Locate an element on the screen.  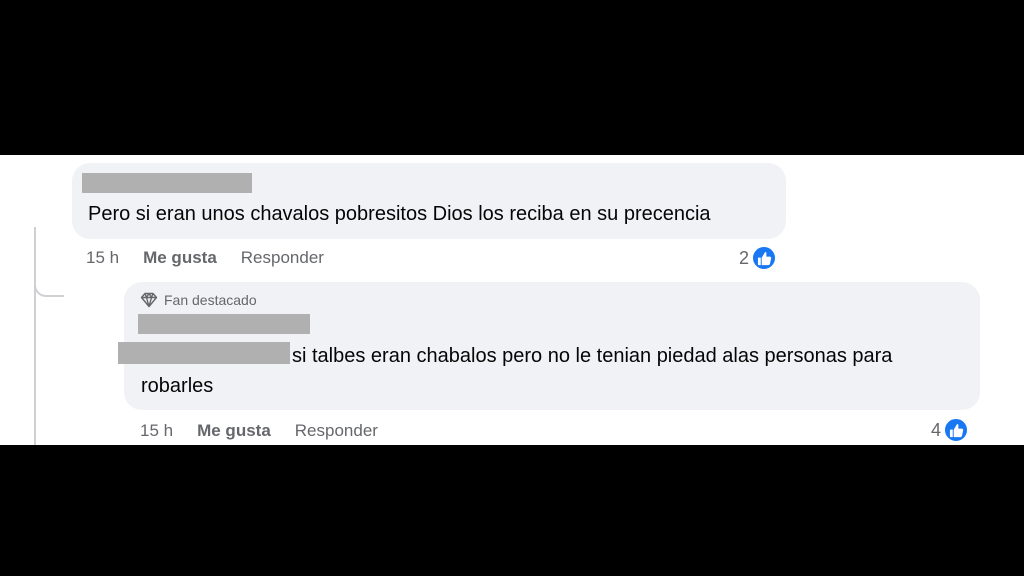
top-fan-badge: Fan destacado is located at coordinates (198, 300).